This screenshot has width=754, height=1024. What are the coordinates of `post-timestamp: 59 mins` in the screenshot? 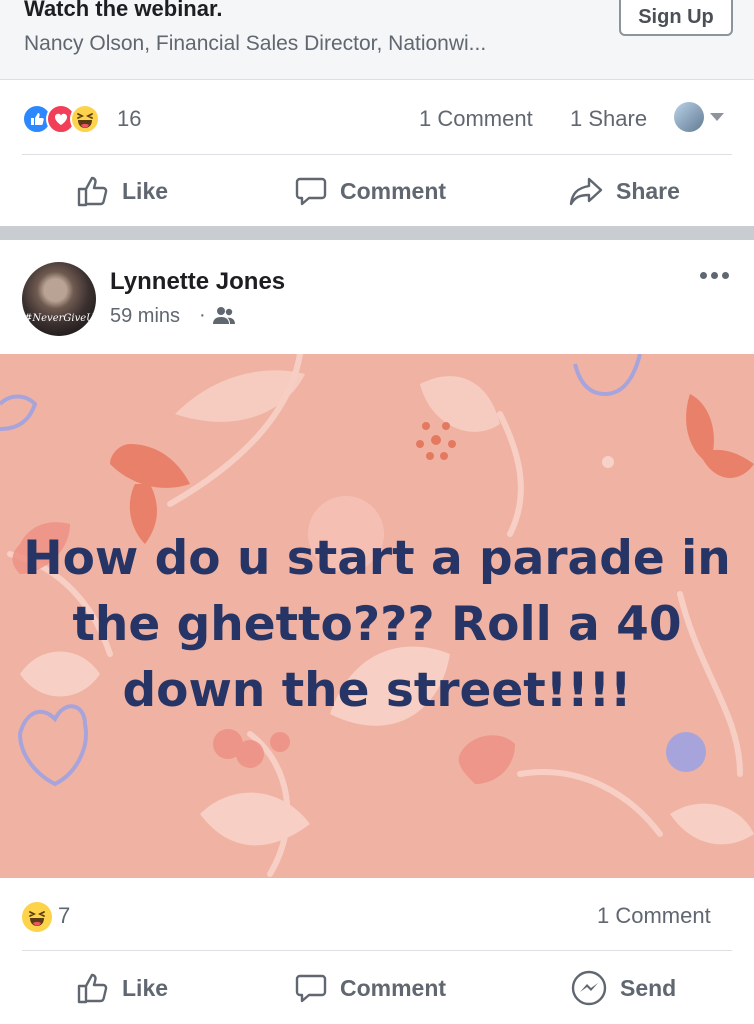 It's located at (145, 316).